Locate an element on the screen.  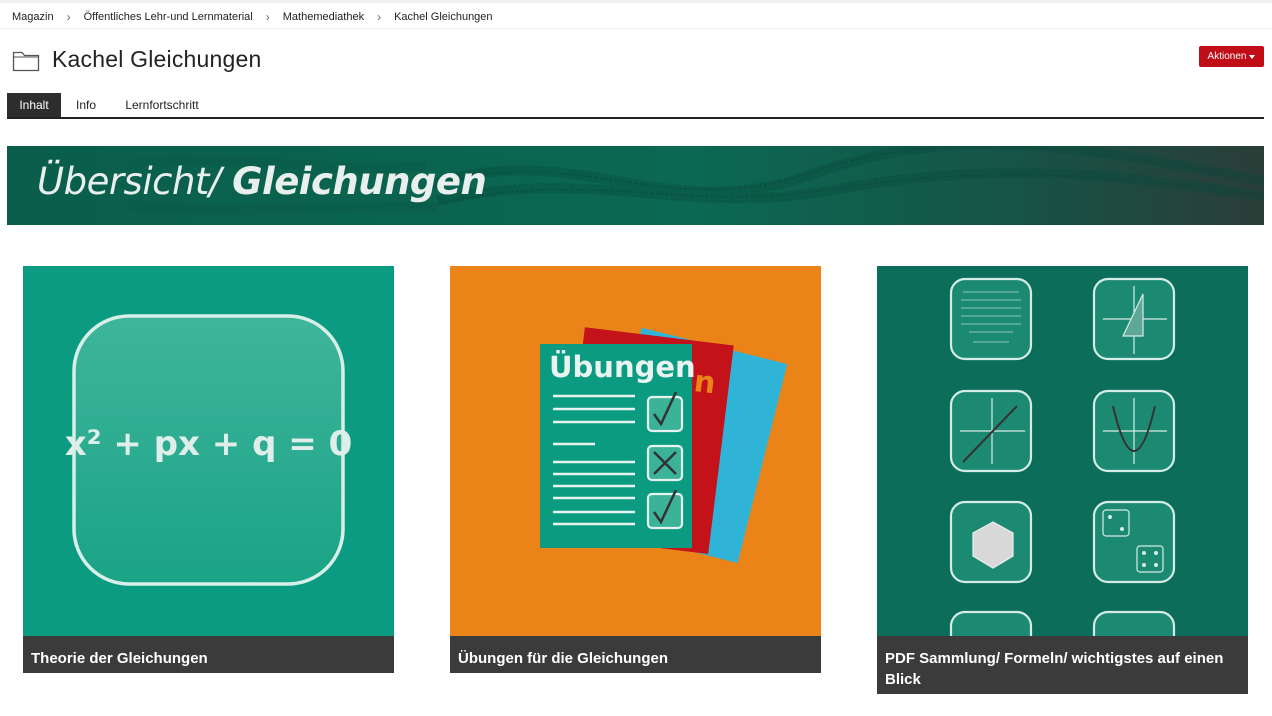
formula-text: x² + px + q = 0 is located at coordinates (208, 444).